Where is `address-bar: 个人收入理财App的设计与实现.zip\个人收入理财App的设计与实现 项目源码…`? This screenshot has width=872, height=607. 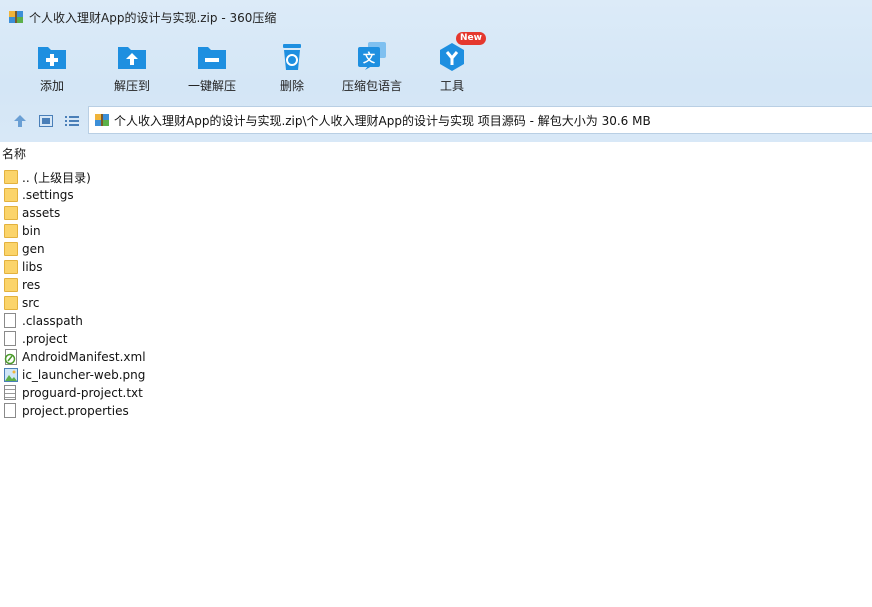
address-bar: 个人收入理财App的设计与实现.zip\个人收入理财App的设计与实现 项目源码… is located at coordinates (480, 120).